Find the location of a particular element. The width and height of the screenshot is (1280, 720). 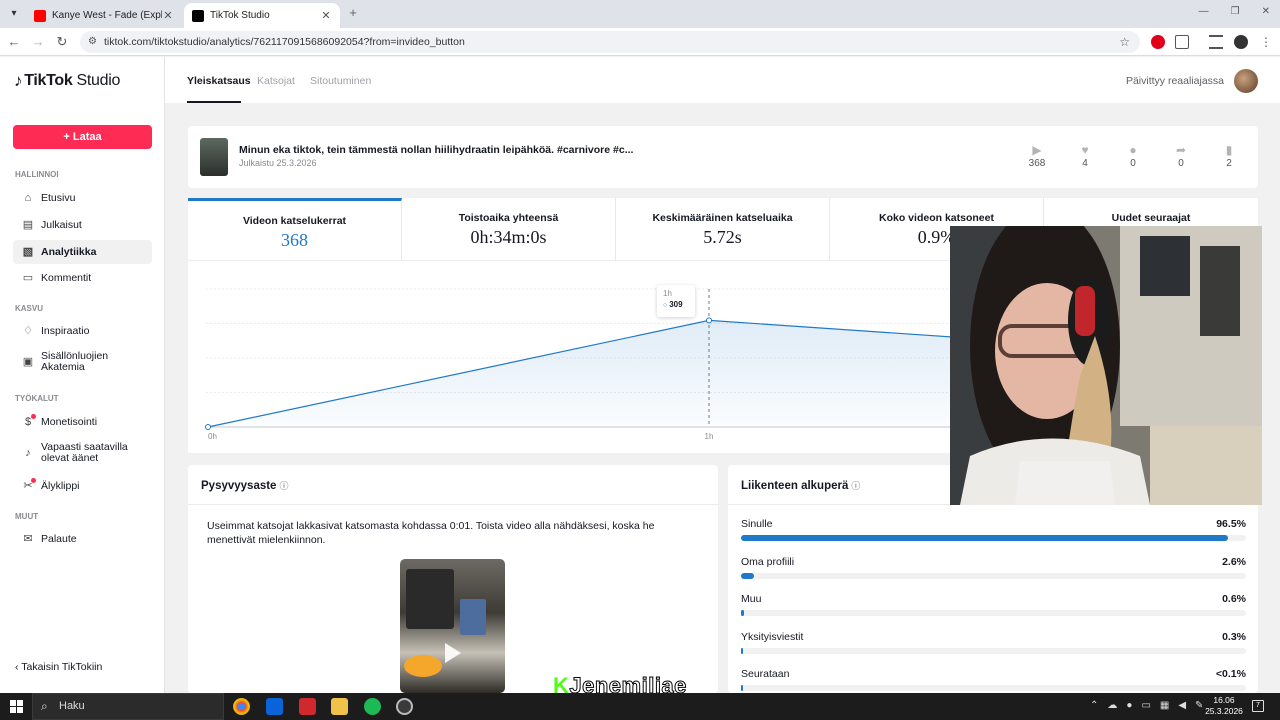

metric-value: 5.72s is located at coordinates (722, 237).